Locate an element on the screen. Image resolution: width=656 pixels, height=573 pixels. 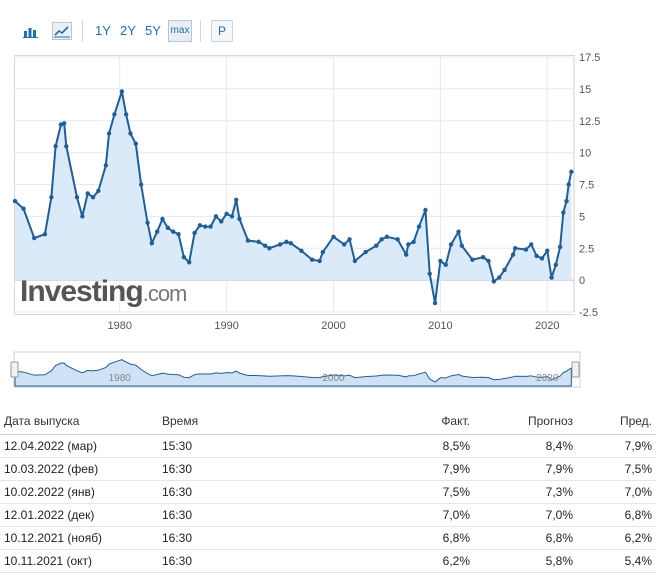
row-actual: 6,8% is located at coordinates (390, 538).